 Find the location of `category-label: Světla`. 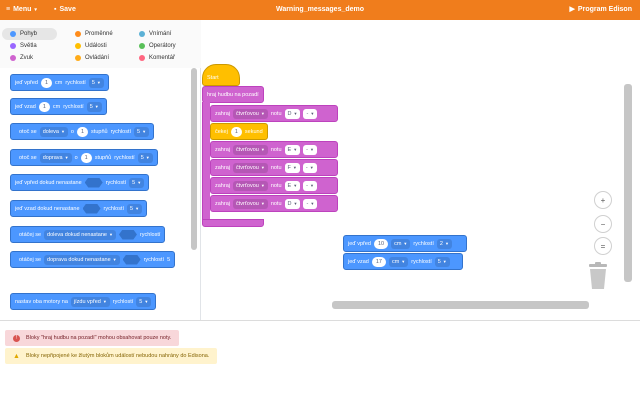

category-label: Světla is located at coordinates (28, 46).